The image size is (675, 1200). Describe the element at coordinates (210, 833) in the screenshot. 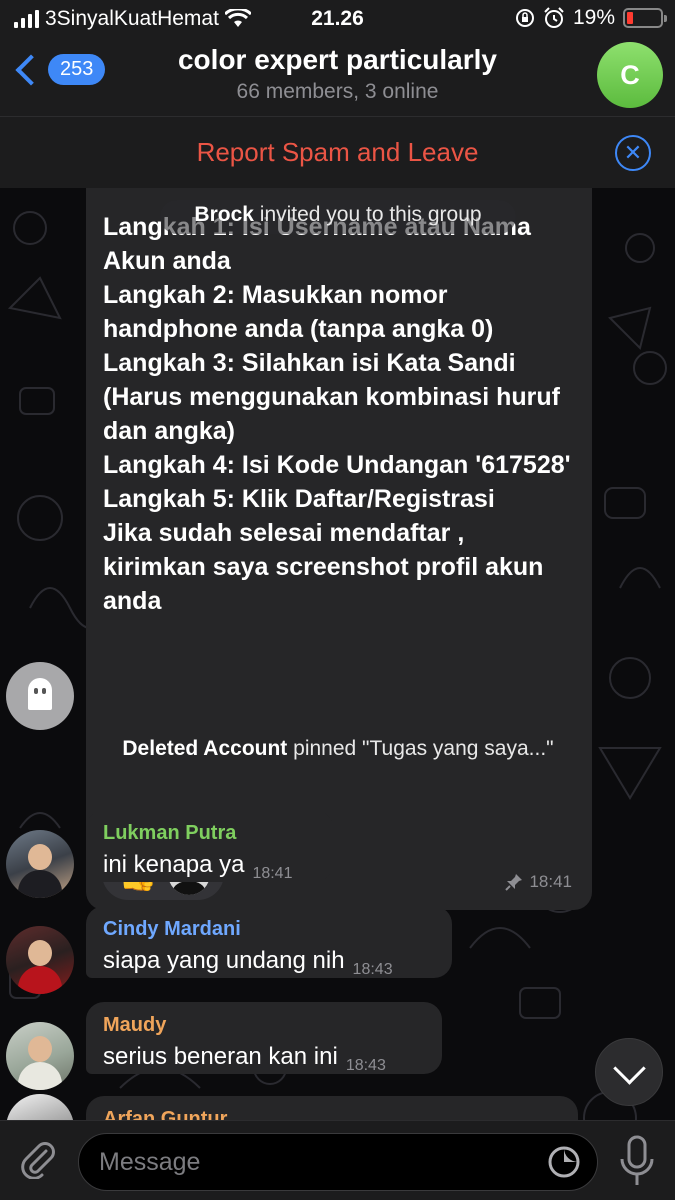

I see `sender-name: Lukman Putra` at that location.